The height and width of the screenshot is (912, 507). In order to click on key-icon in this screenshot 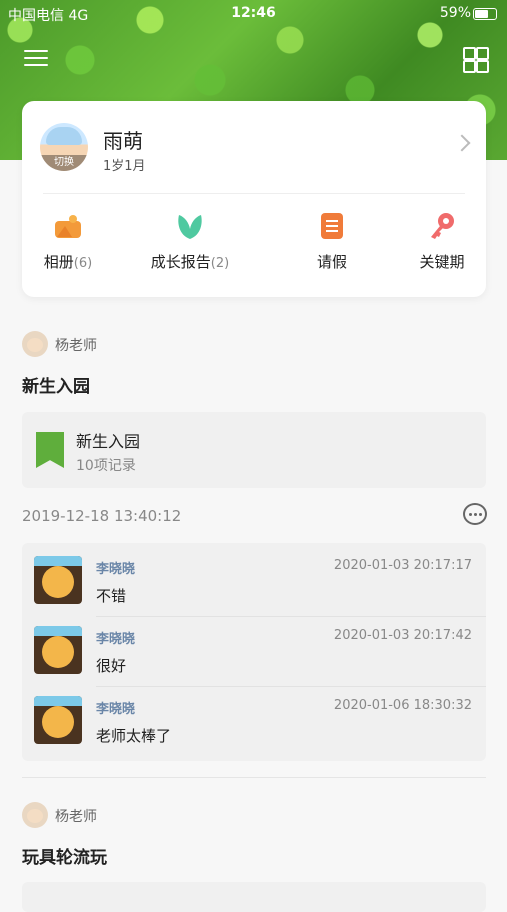, I will do `click(442, 226)`.